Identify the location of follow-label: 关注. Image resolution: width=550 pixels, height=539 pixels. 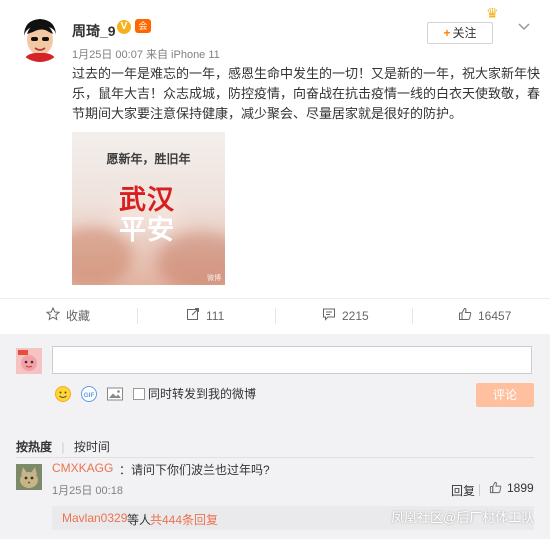
(464, 33).